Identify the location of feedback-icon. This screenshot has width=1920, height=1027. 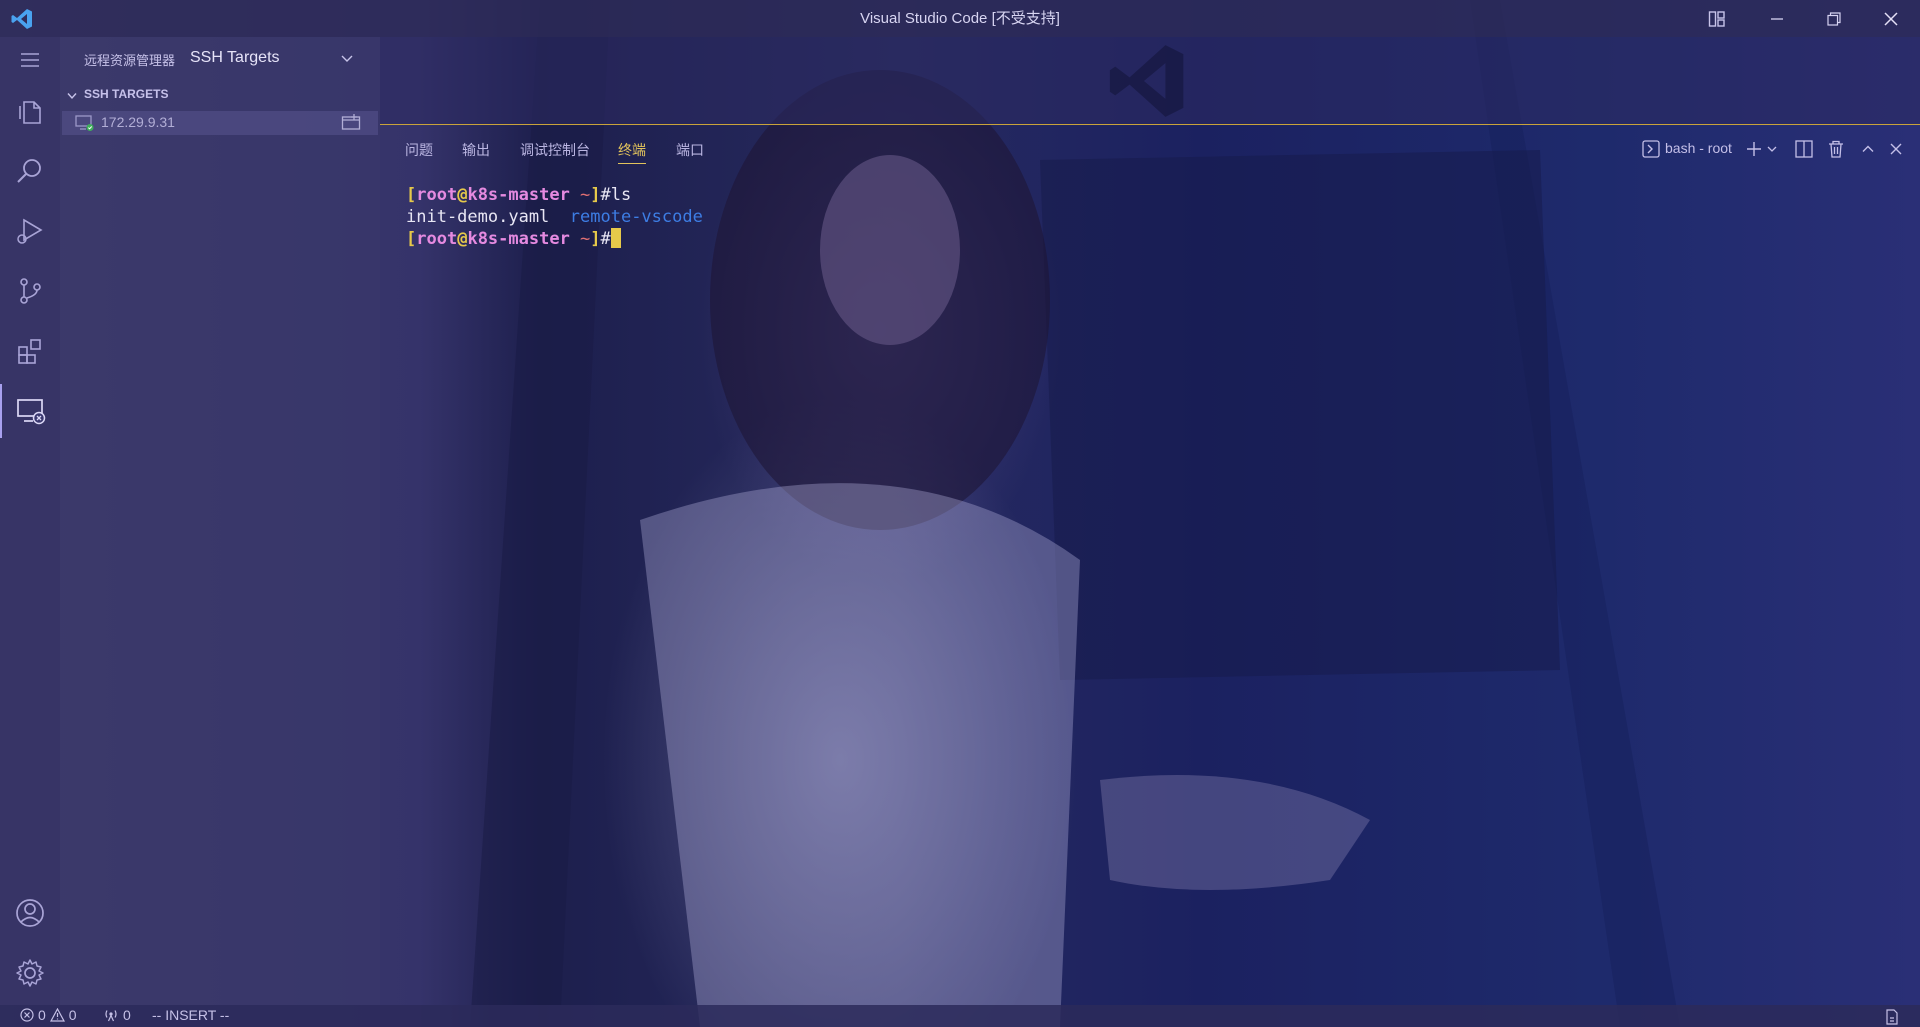
(1892, 1017).